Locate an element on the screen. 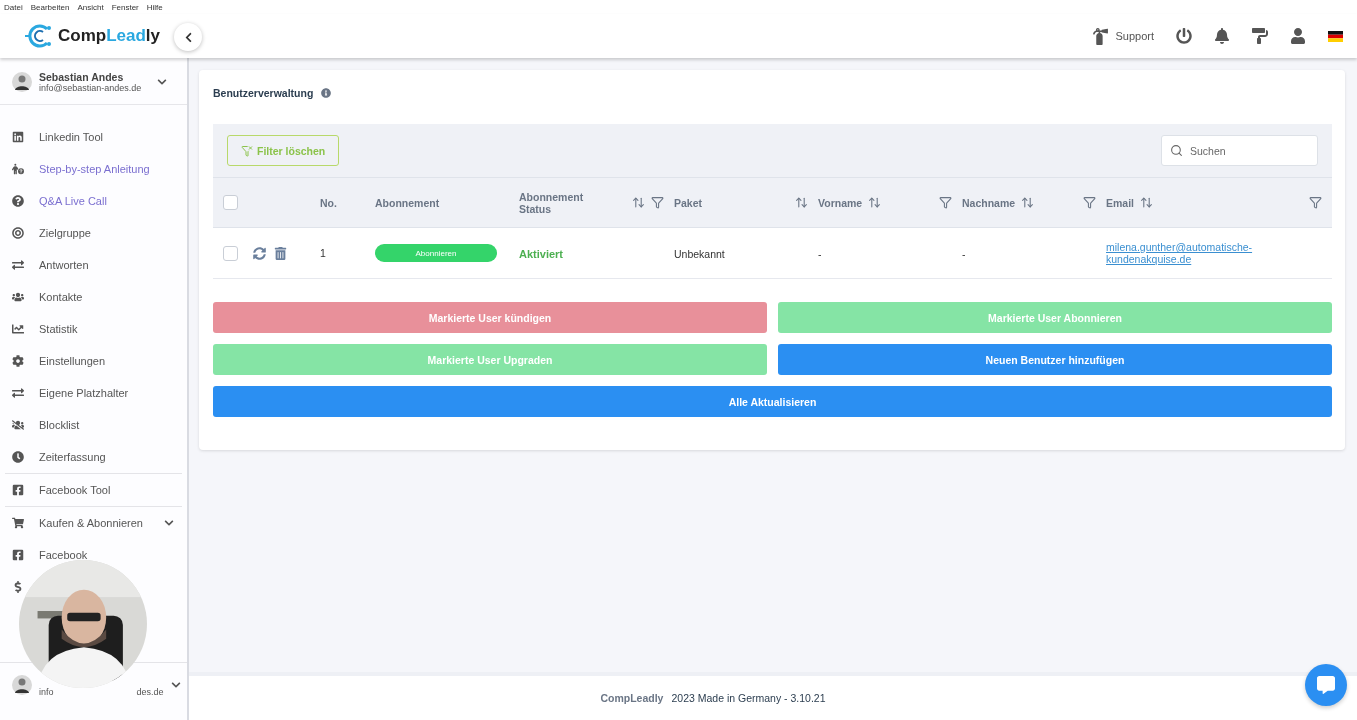 This screenshot has height=720, width=1357. sidebar-item: Facebook Tool is located at coordinates (75, 490).